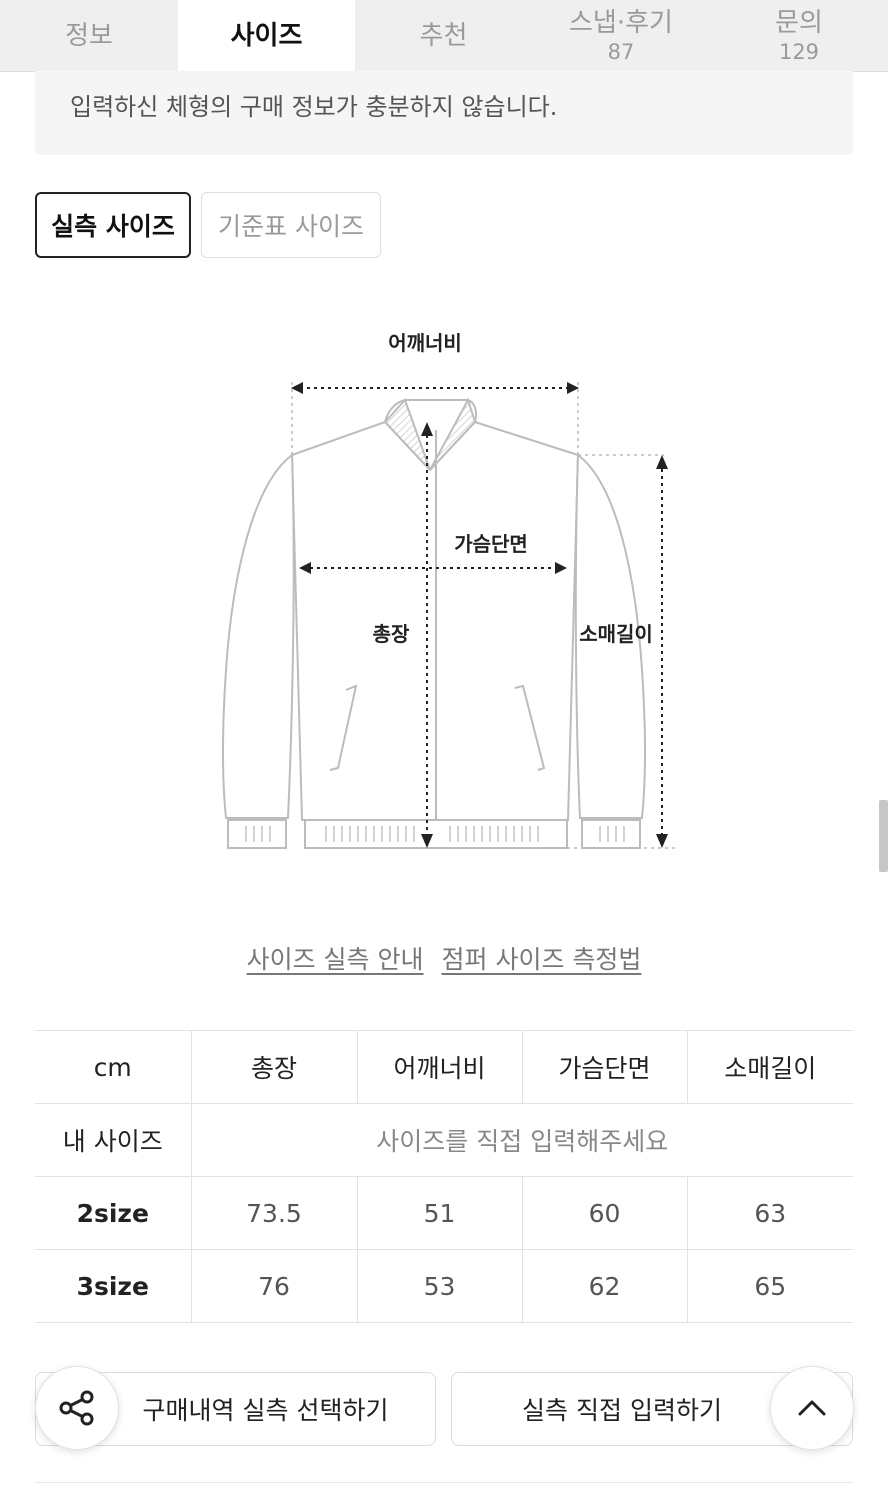  I want to click on tab-label: 스냅·후기, so click(621, 22).